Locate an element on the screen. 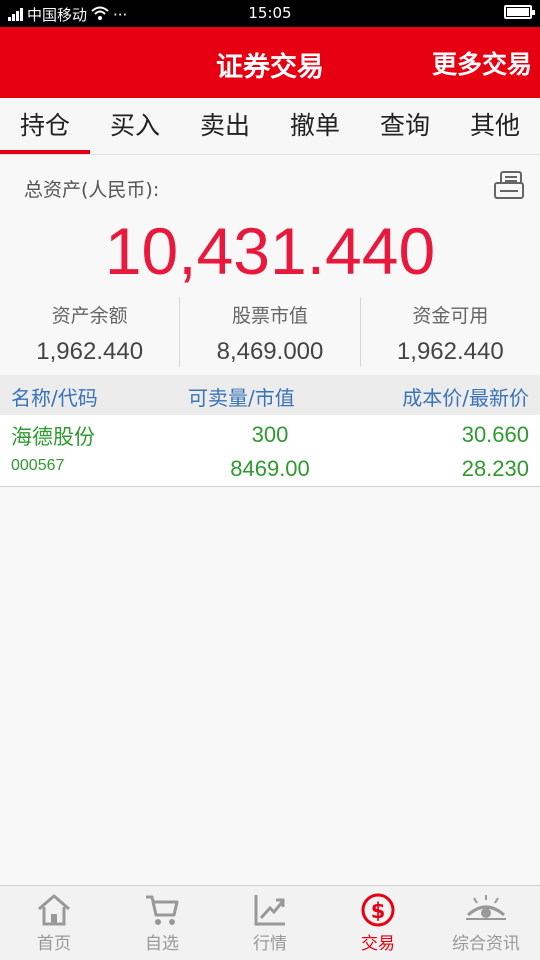 The width and height of the screenshot is (540, 960). tab-cancel: 撤单 is located at coordinates (315, 126).